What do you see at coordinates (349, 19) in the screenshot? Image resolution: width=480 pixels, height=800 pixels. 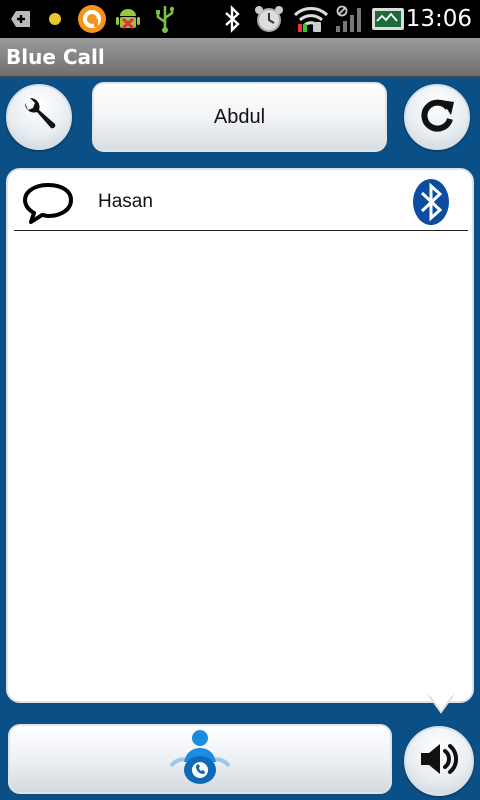 I see `signal-strength-icon` at bounding box center [349, 19].